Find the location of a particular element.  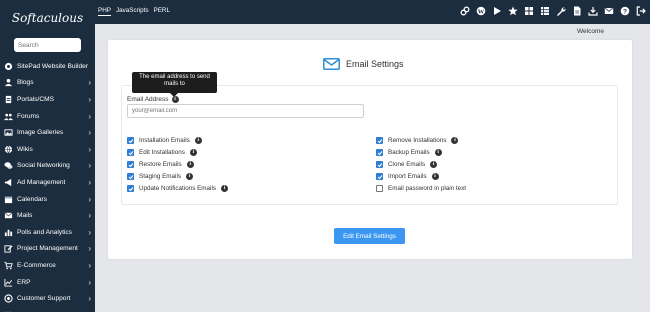

sidebar-item-mails: Mails › is located at coordinates (47, 215).